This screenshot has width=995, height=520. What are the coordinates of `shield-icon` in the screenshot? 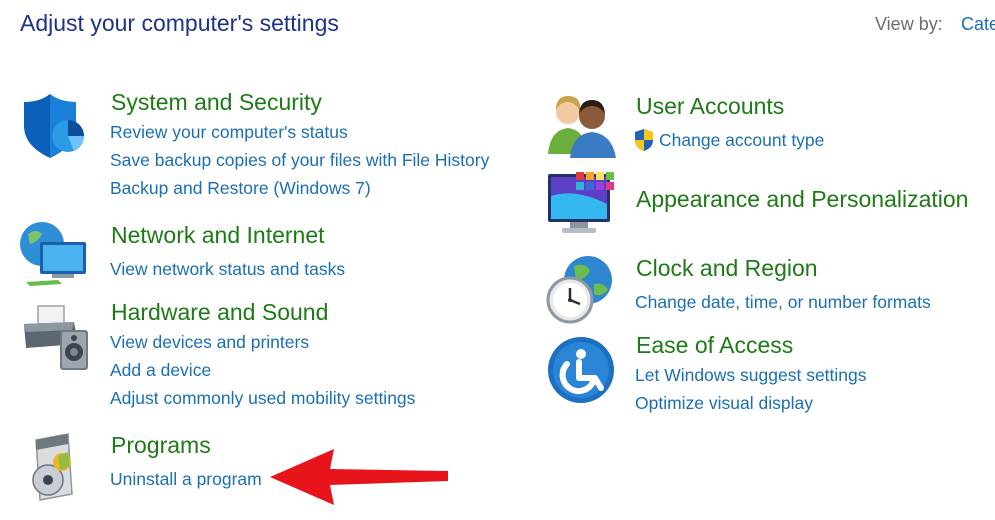 It's located at (54, 126).